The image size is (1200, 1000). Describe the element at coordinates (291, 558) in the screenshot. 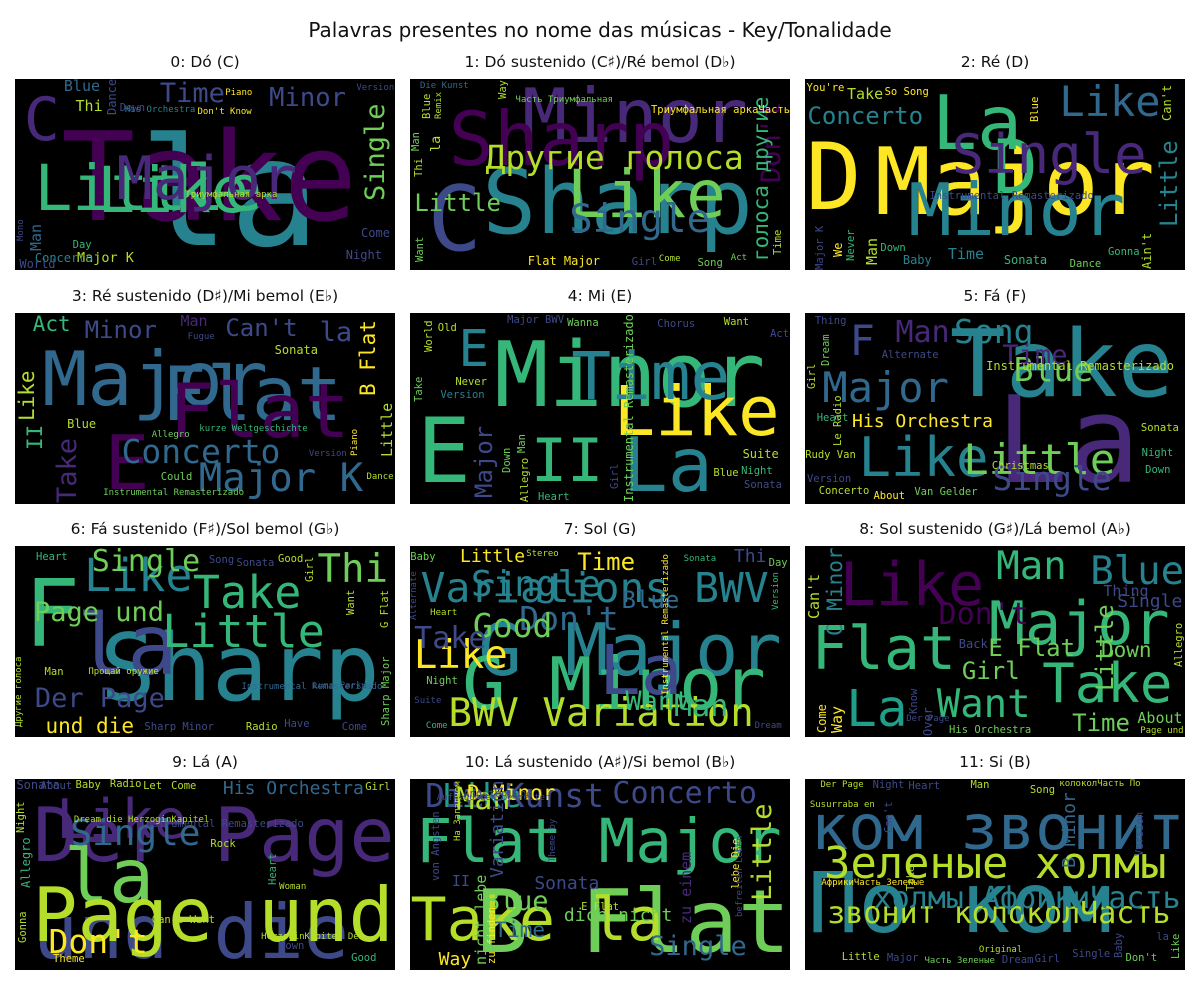

I see `cloud-word: Good` at that location.